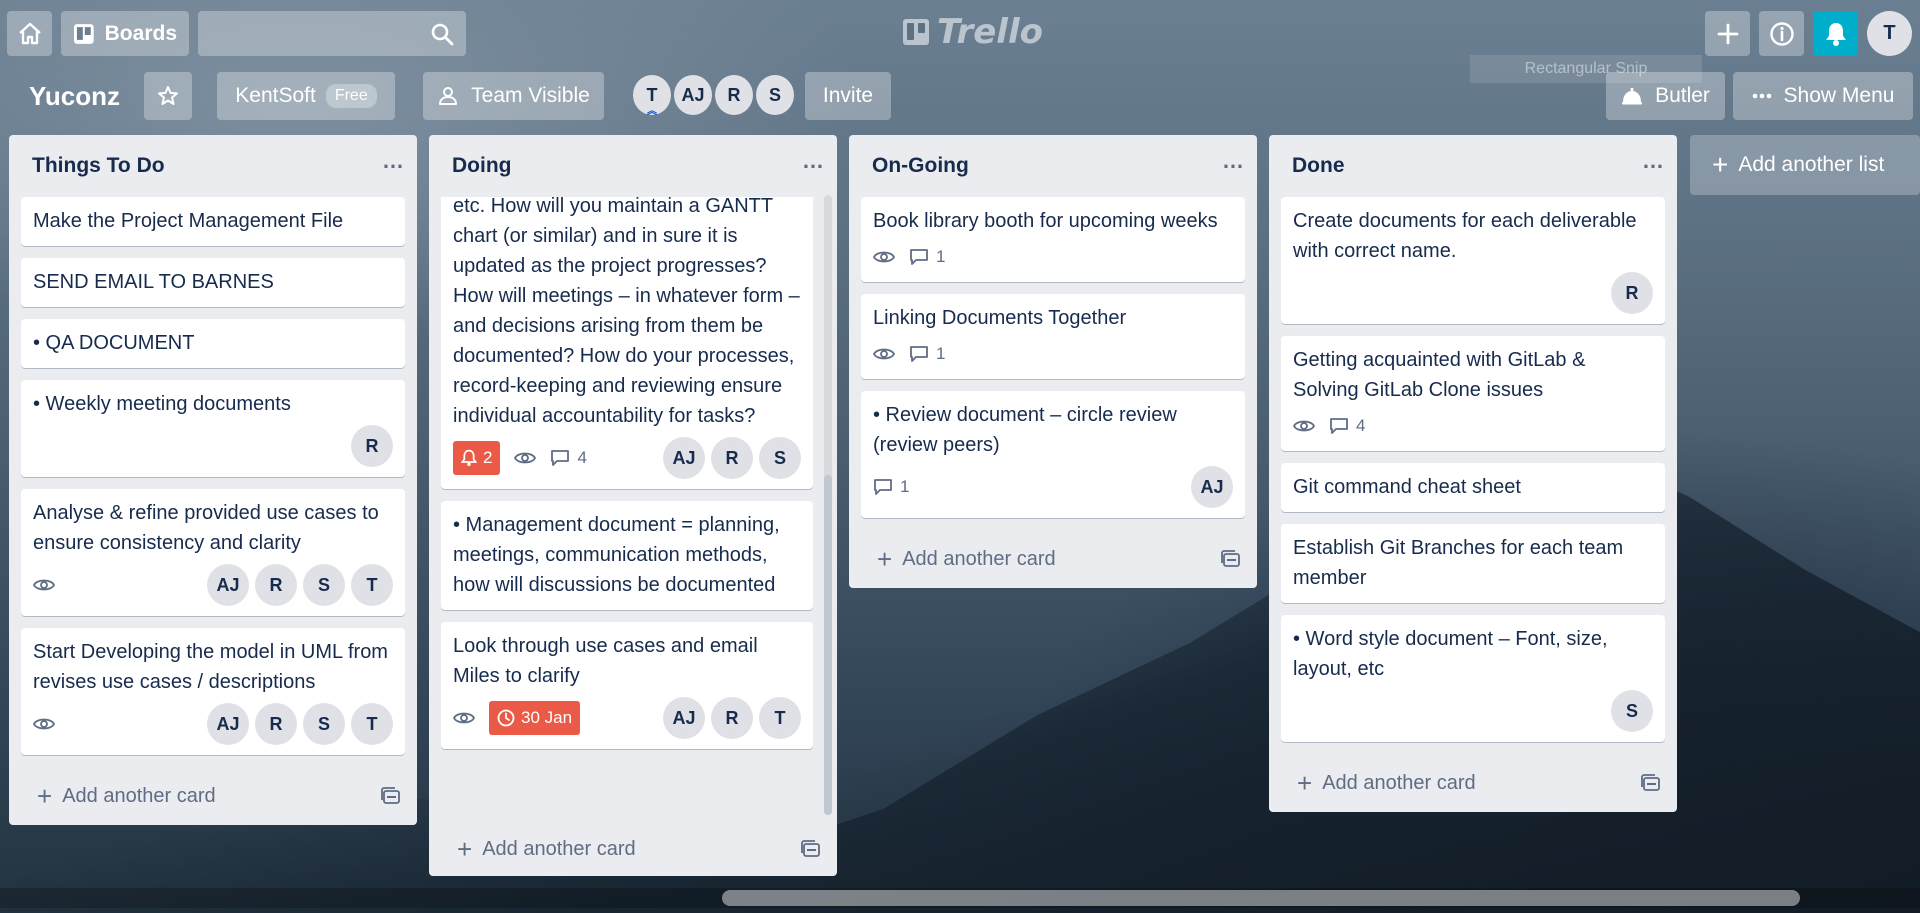 The height and width of the screenshot is (913, 1920). I want to click on card-footer: 1 AJ, so click(1053, 487).